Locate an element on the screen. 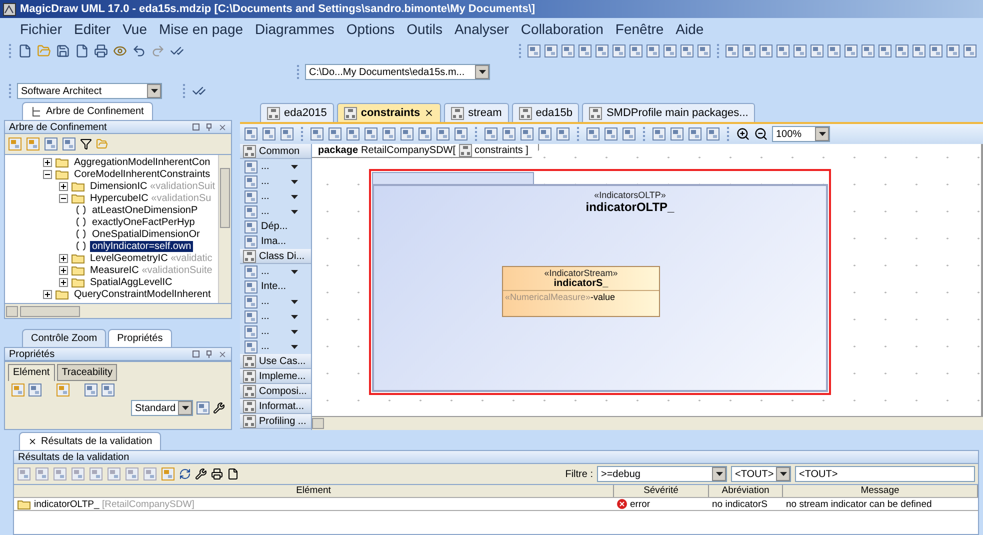 The height and width of the screenshot is (535, 983). tree-item: HypercubeIC «validationSu is located at coordinates (151, 198).